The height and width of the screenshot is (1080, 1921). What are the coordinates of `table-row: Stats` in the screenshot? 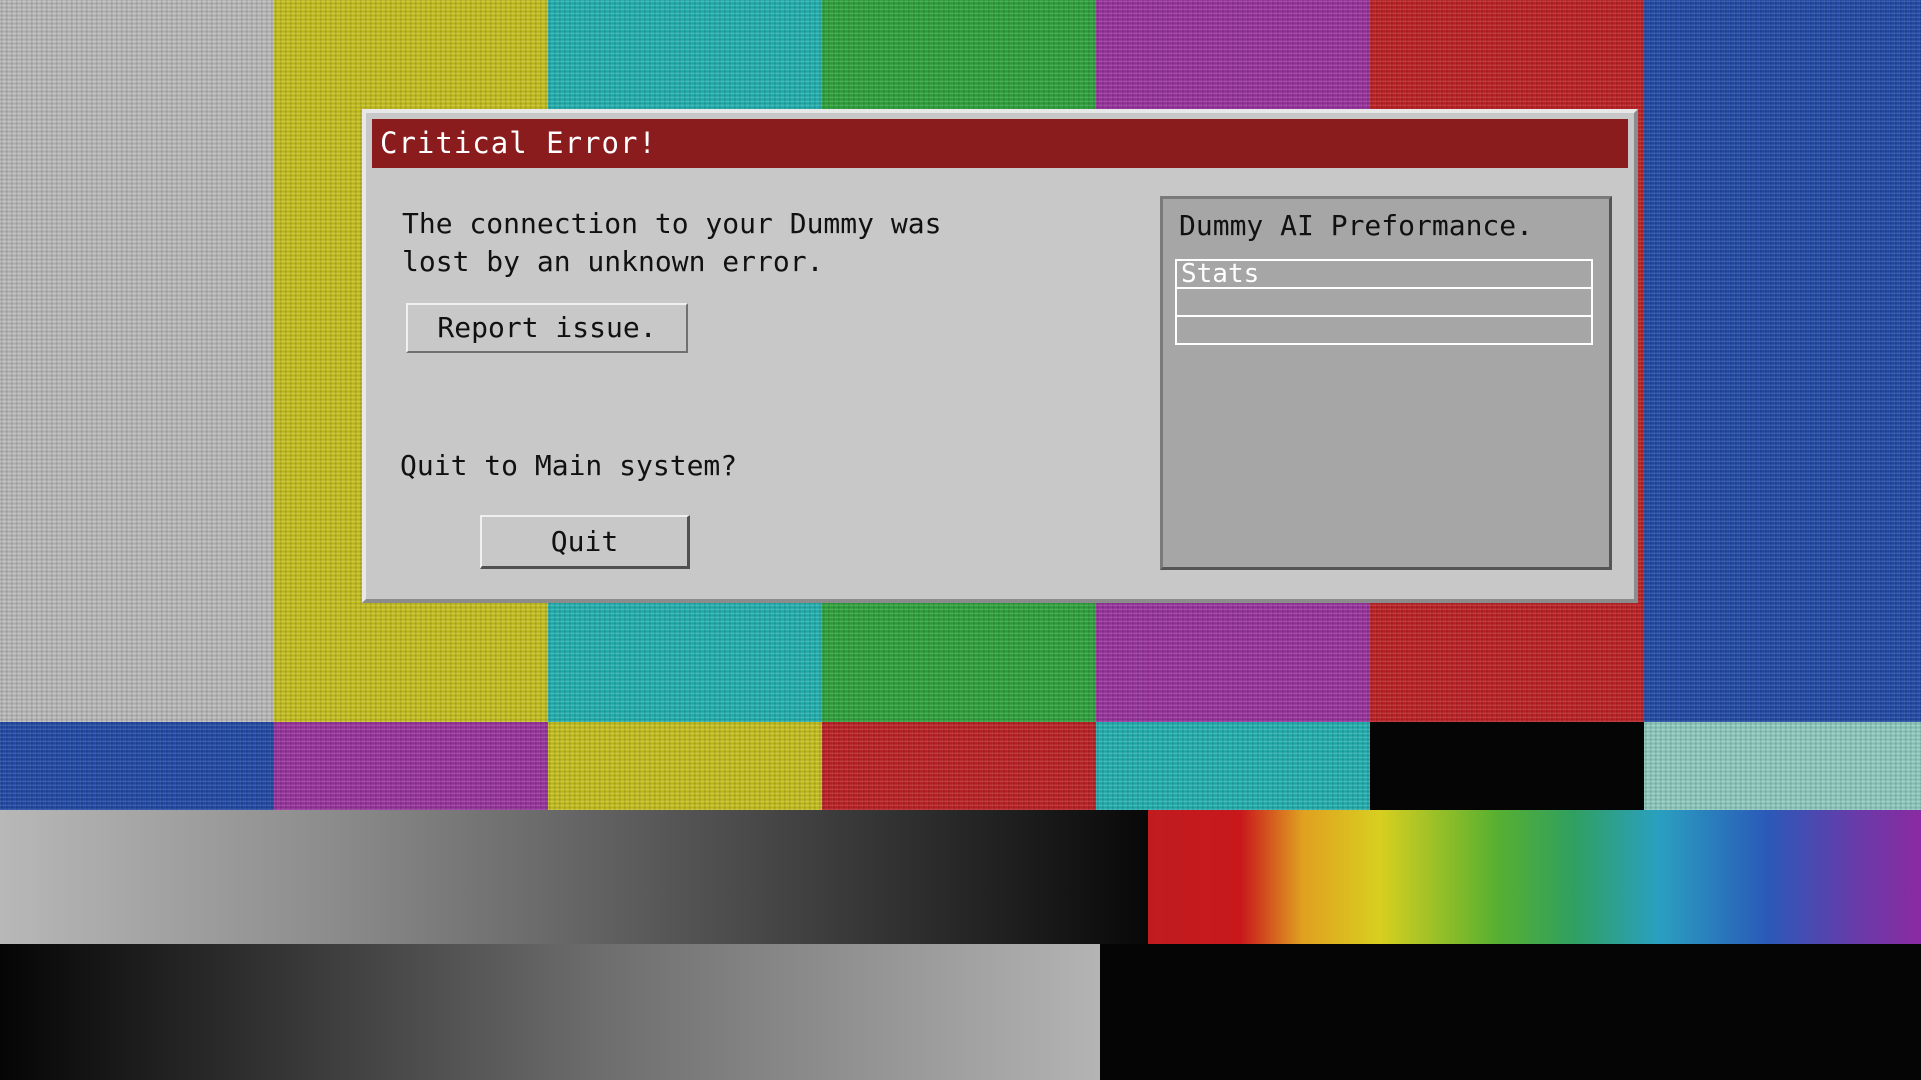 It's located at (1384, 274).